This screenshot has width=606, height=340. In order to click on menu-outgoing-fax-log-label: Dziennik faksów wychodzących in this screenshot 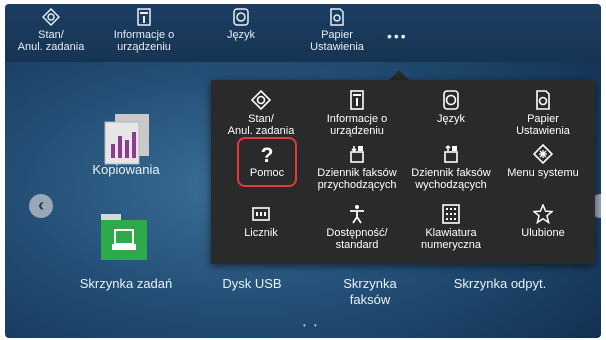, I will do `click(451, 179)`.